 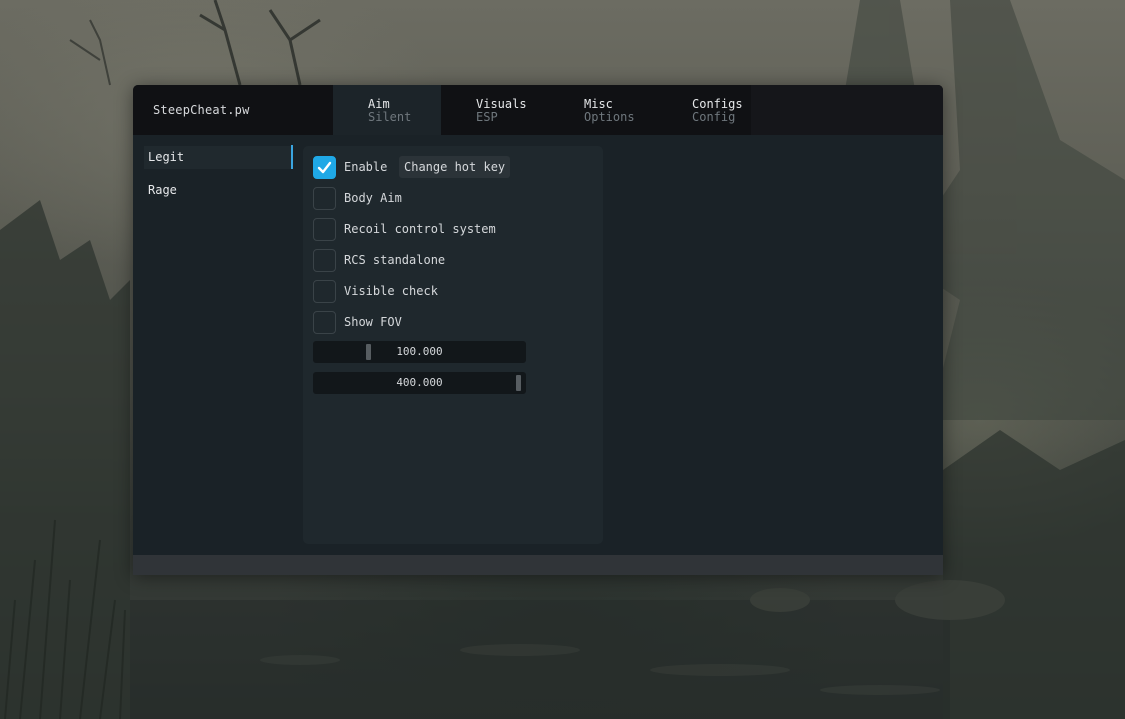 I want to click on tab-misc: Misc Options, so click(x=603, y=110).